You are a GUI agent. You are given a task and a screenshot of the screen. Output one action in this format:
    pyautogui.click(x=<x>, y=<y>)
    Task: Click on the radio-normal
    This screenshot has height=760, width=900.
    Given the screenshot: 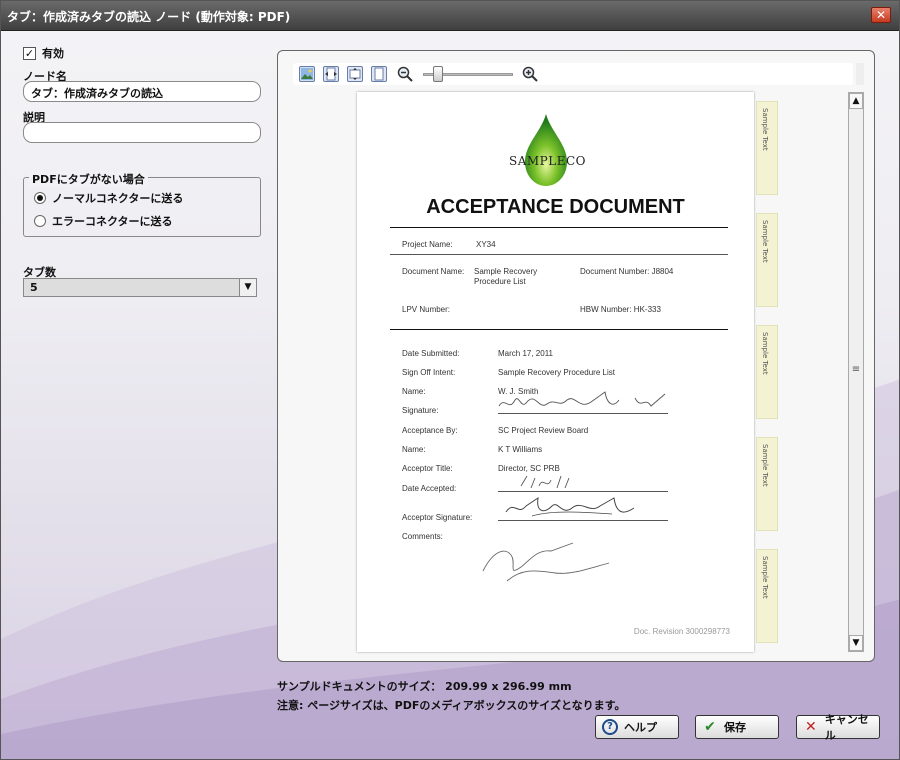 What is the action you would take?
    pyautogui.click(x=40, y=198)
    